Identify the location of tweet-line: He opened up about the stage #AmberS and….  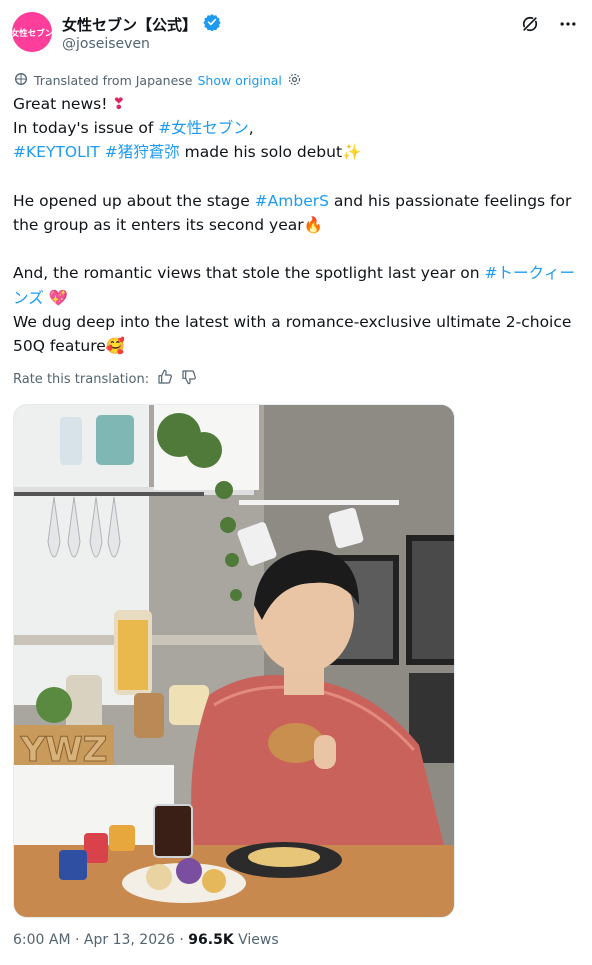
(299, 201).